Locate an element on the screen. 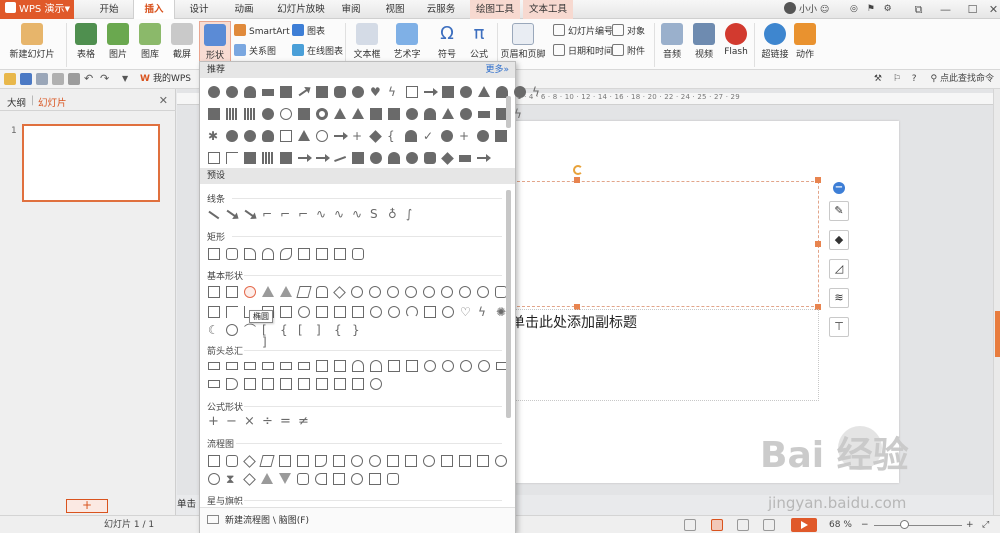  decision-icon is located at coordinates (249, 461).